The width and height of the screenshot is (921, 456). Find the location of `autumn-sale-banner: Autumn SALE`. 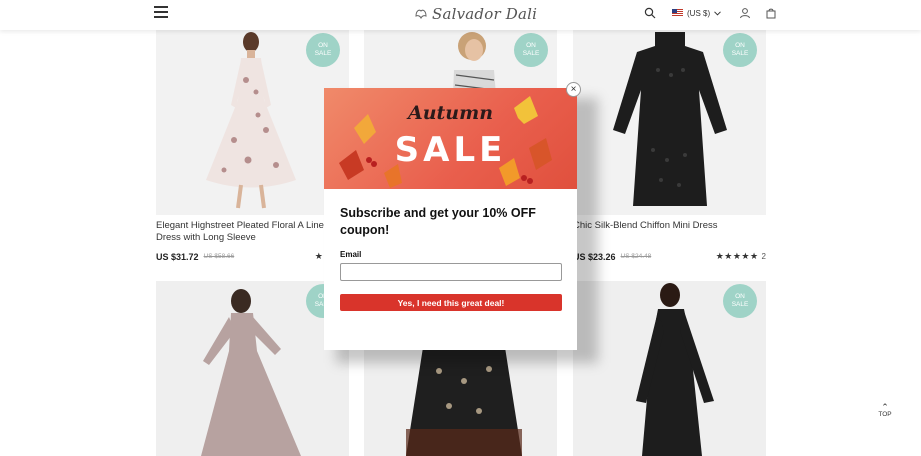

autumn-sale-banner: Autumn SALE is located at coordinates (450, 138).